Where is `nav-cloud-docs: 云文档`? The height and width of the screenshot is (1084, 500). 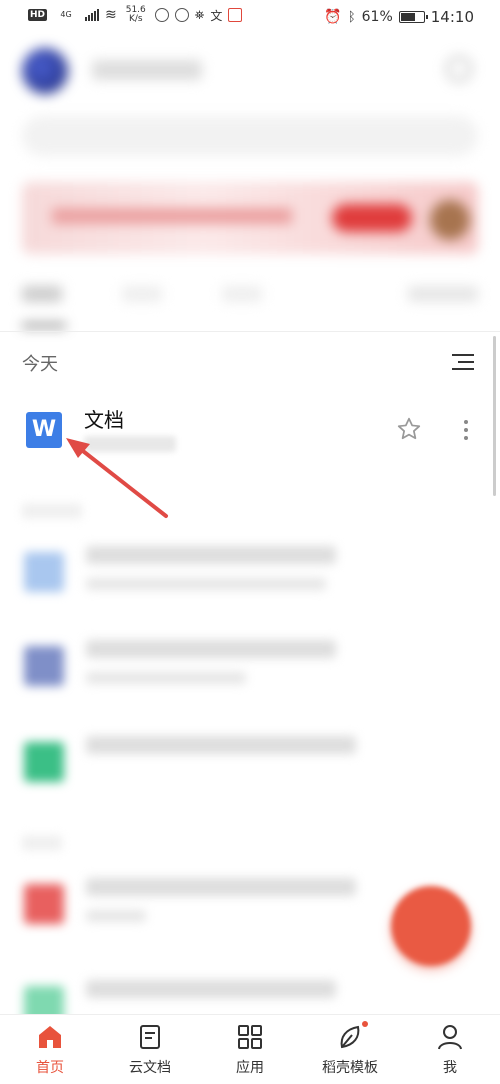 nav-cloud-docs: 云文档 is located at coordinates (150, 1049).